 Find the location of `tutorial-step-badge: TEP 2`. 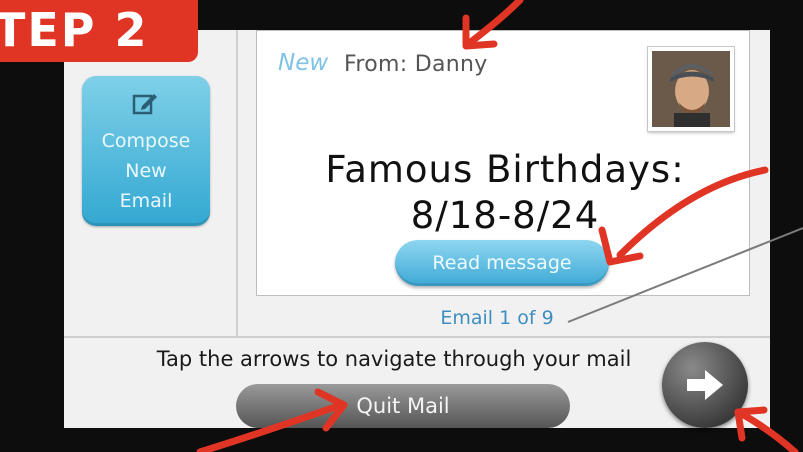

tutorial-step-badge: TEP 2 is located at coordinates (99, 31).